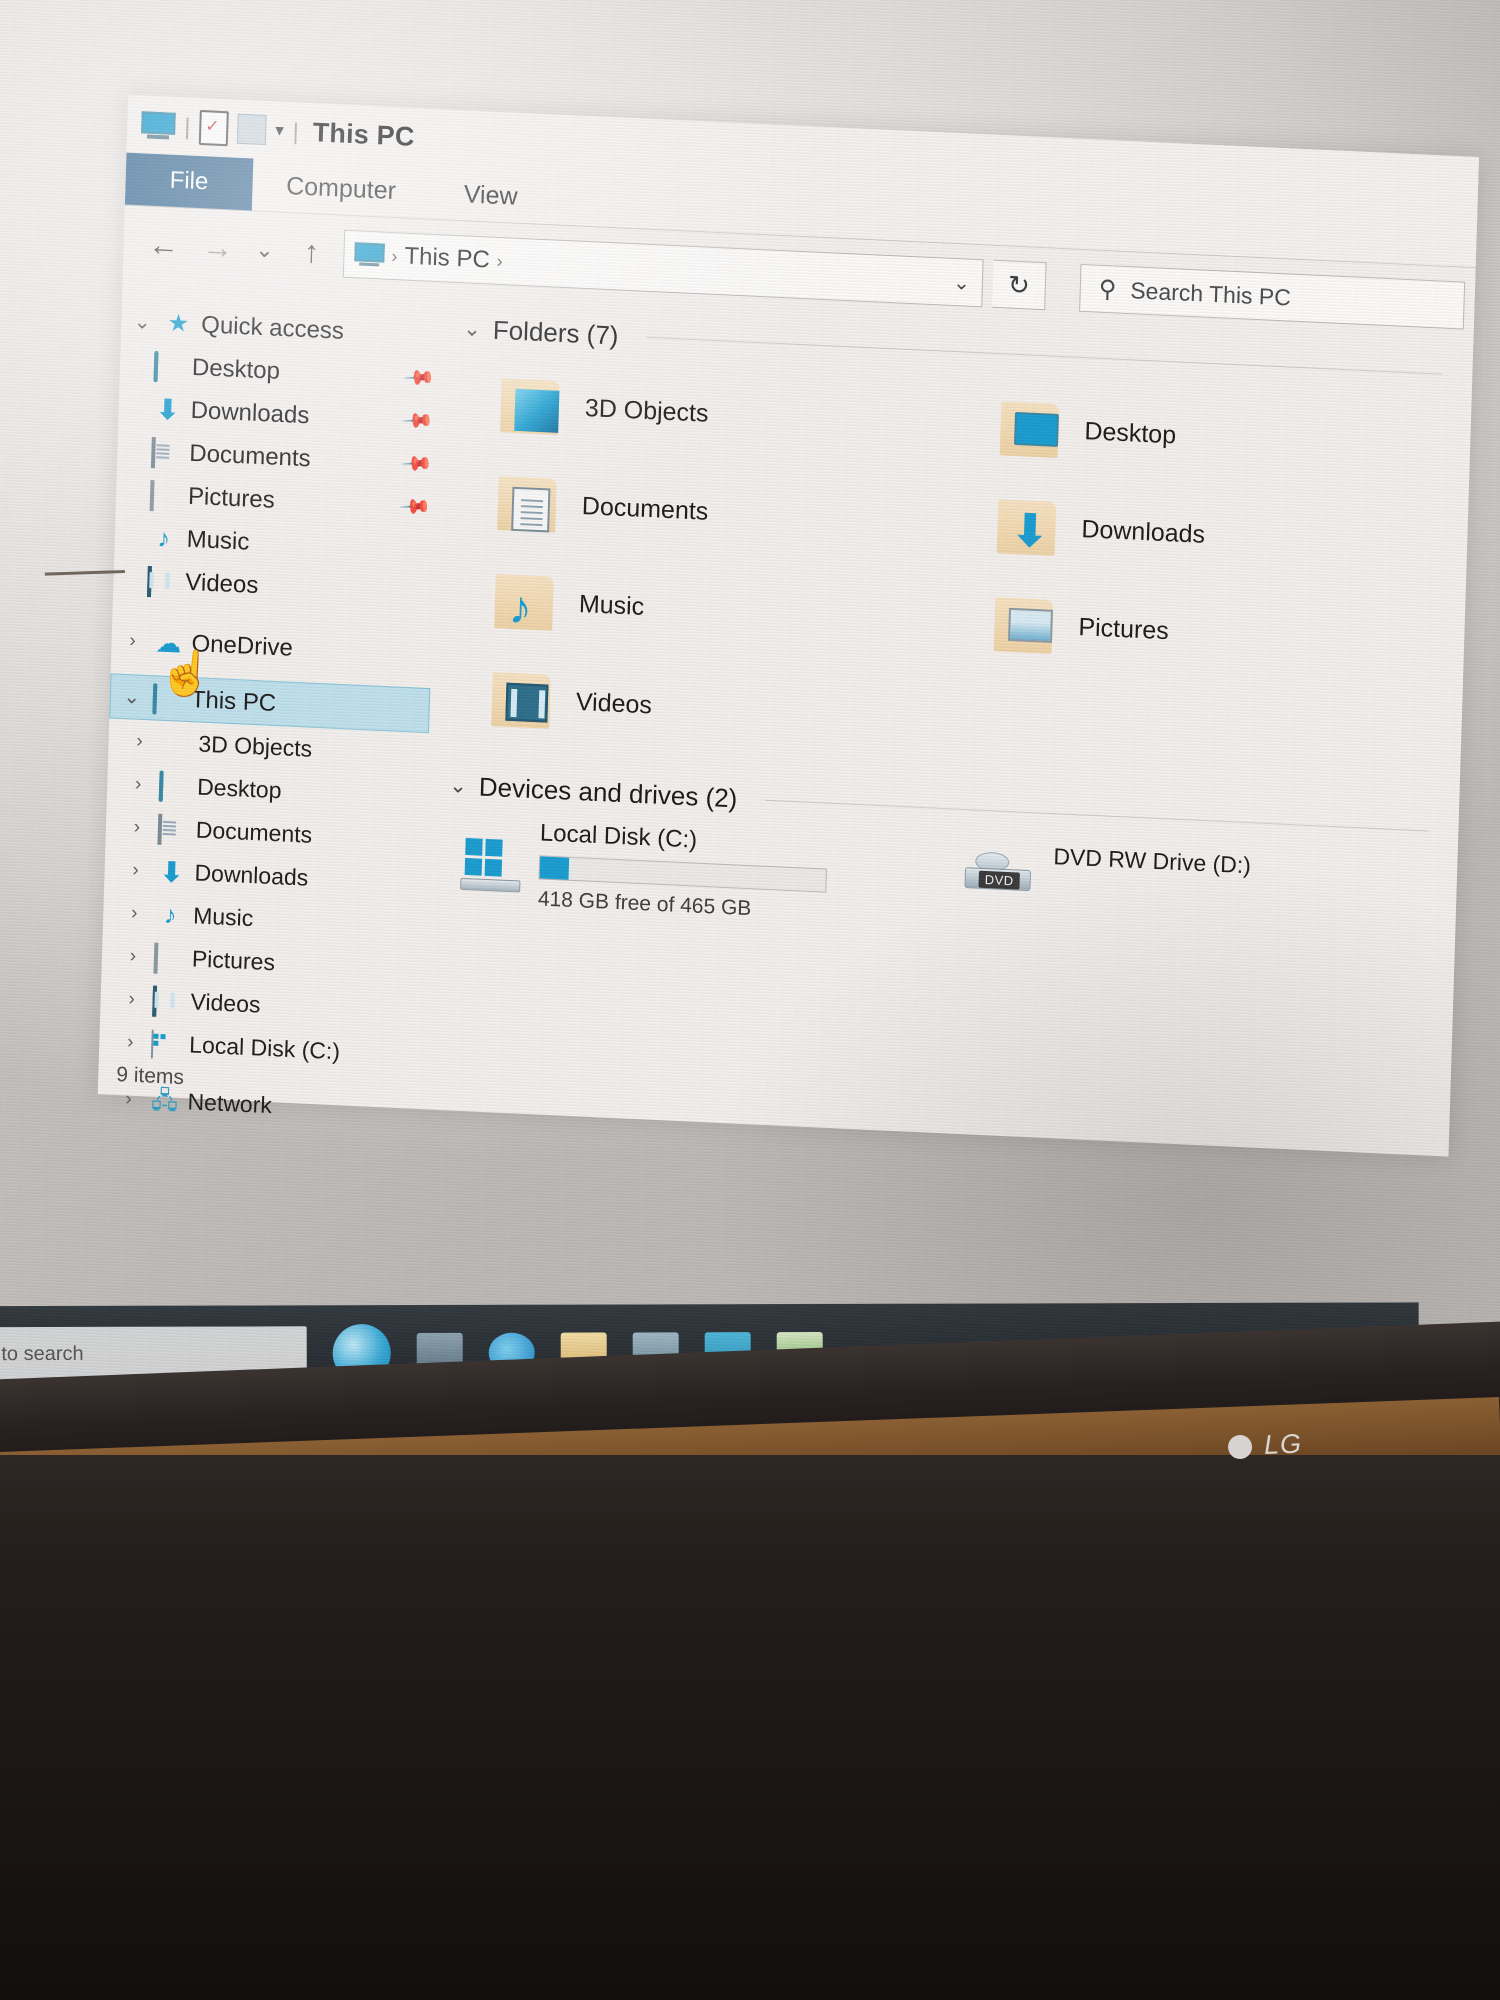 The height and width of the screenshot is (2000, 1500). Describe the element at coordinates (697, 707) in the screenshot. I see `folder-tile-videos: Videos` at that location.